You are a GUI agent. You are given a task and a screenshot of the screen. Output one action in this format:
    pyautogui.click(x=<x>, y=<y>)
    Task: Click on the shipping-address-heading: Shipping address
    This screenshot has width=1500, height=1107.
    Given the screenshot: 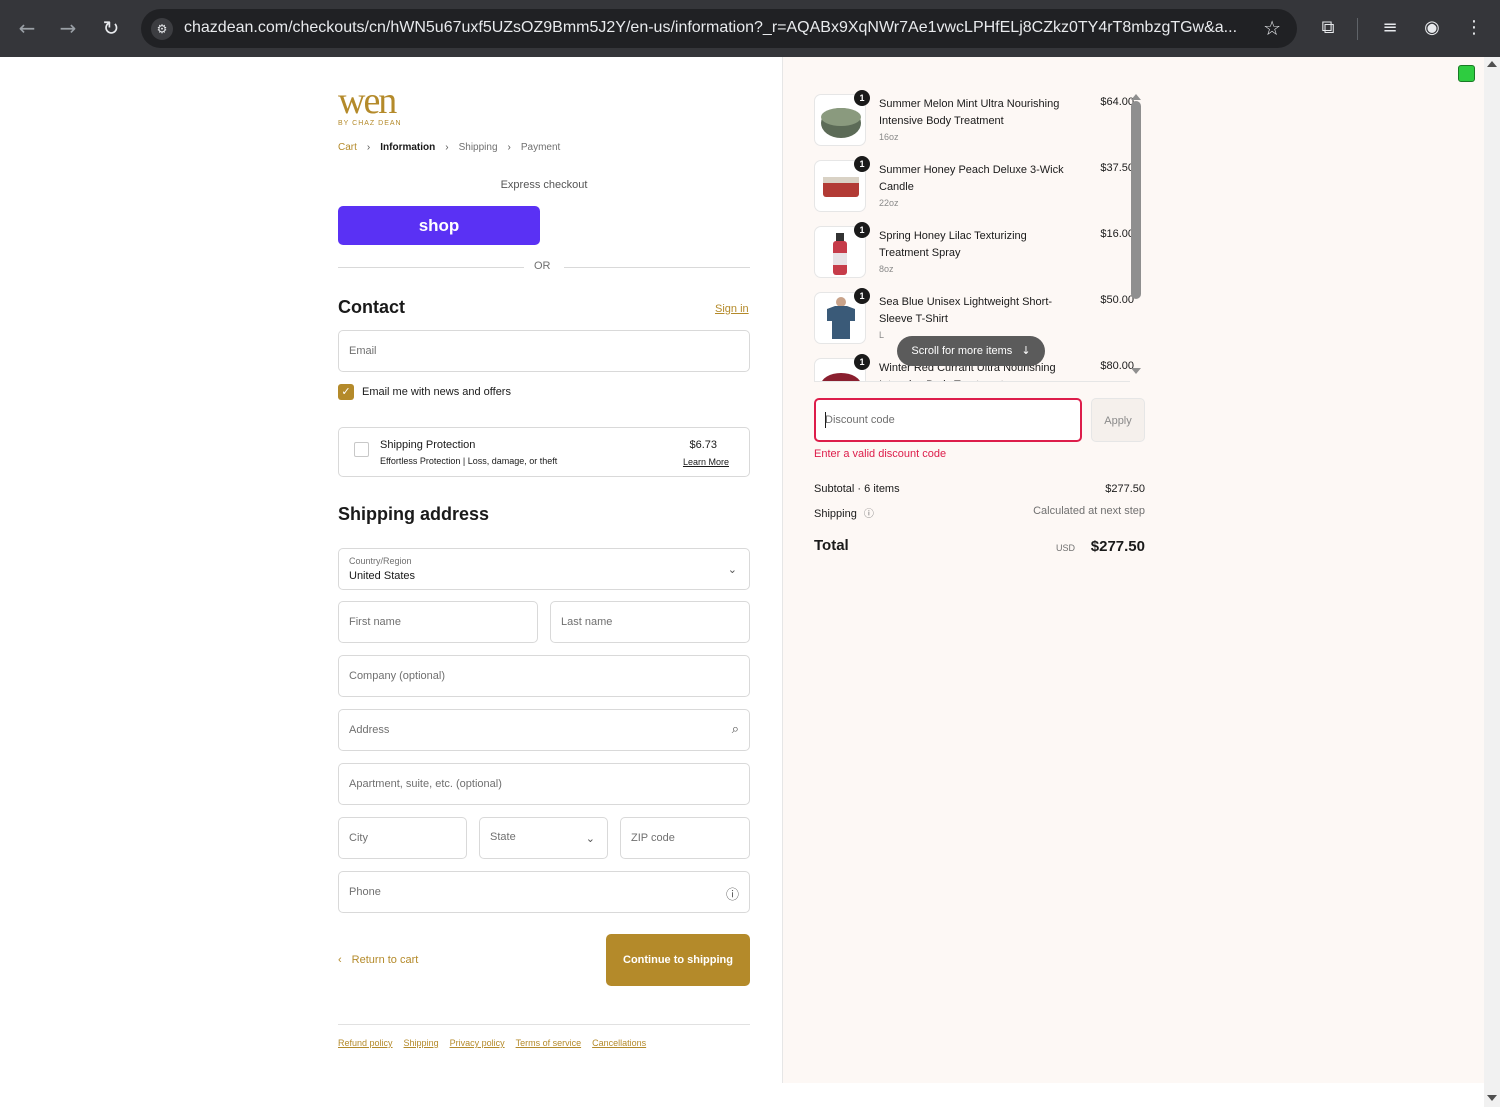 What is the action you would take?
    pyautogui.click(x=414, y=514)
    